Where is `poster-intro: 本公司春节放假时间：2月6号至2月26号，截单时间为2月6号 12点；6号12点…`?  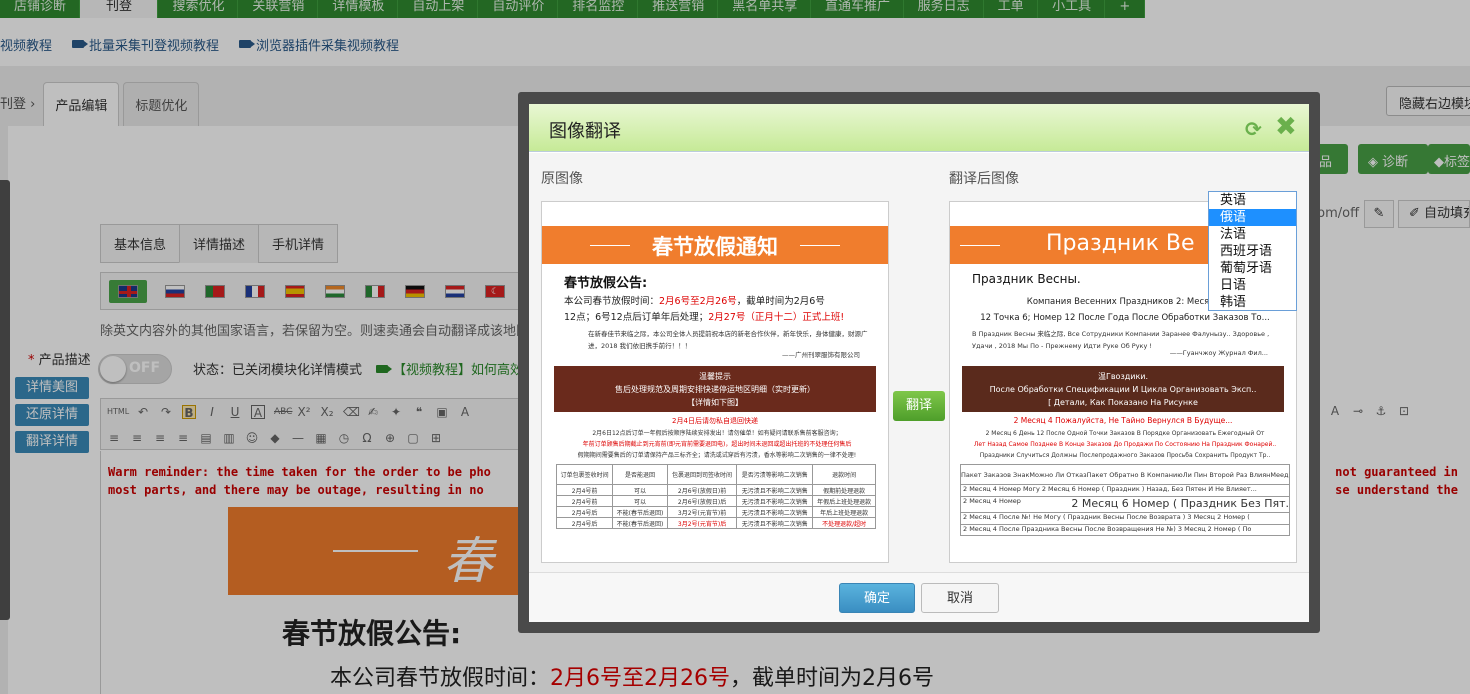 poster-intro: 本公司春节放假时间：2月6号至2月26号，截单时间为2月6号 12点；6号12点… is located at coordinates (719, 310).